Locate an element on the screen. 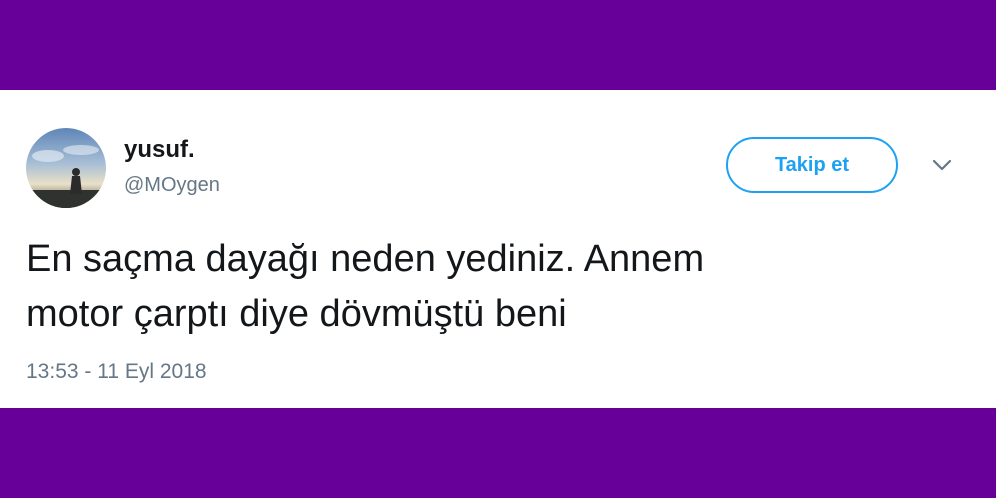 This screenshot has height=498, width=996. avatar is located at coordinates (66, 168).